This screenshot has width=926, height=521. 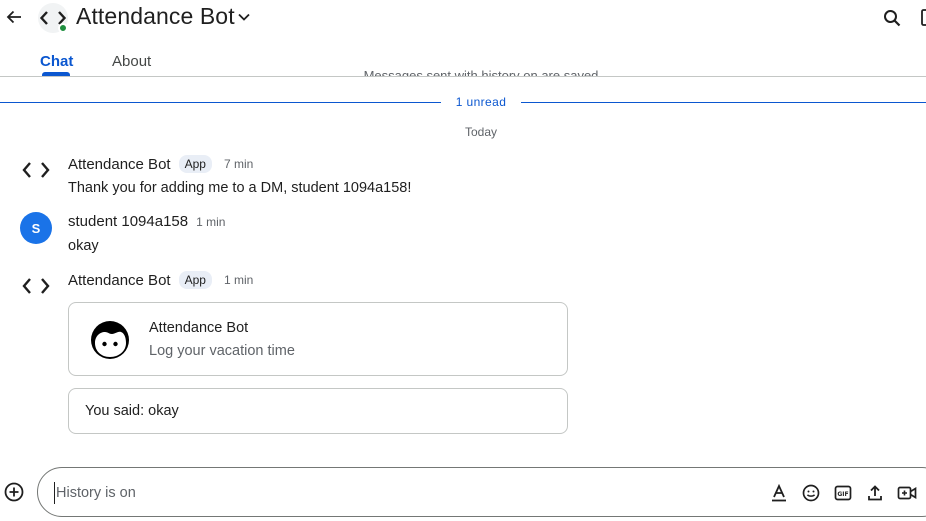 I want to click on unread-divider-right, so click(x=723, y=102).